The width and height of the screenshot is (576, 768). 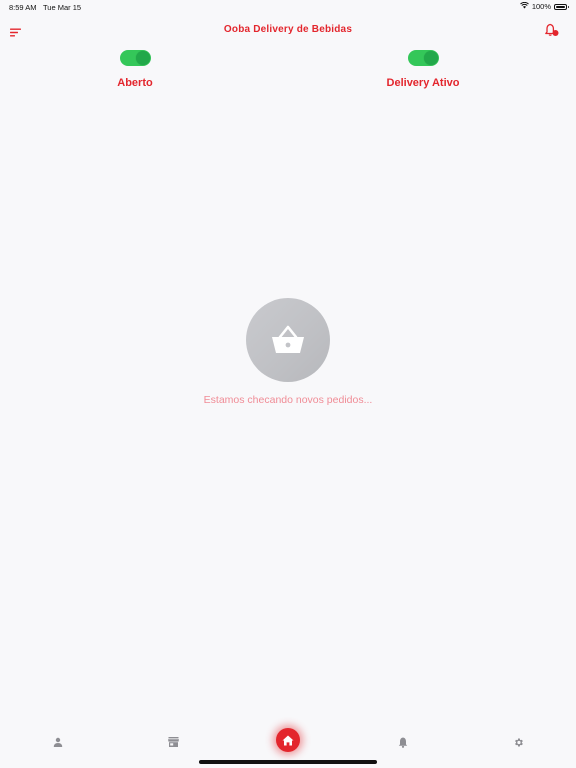 I want to click on open-toggle-label: Aberto, so click(x=135, y=83).